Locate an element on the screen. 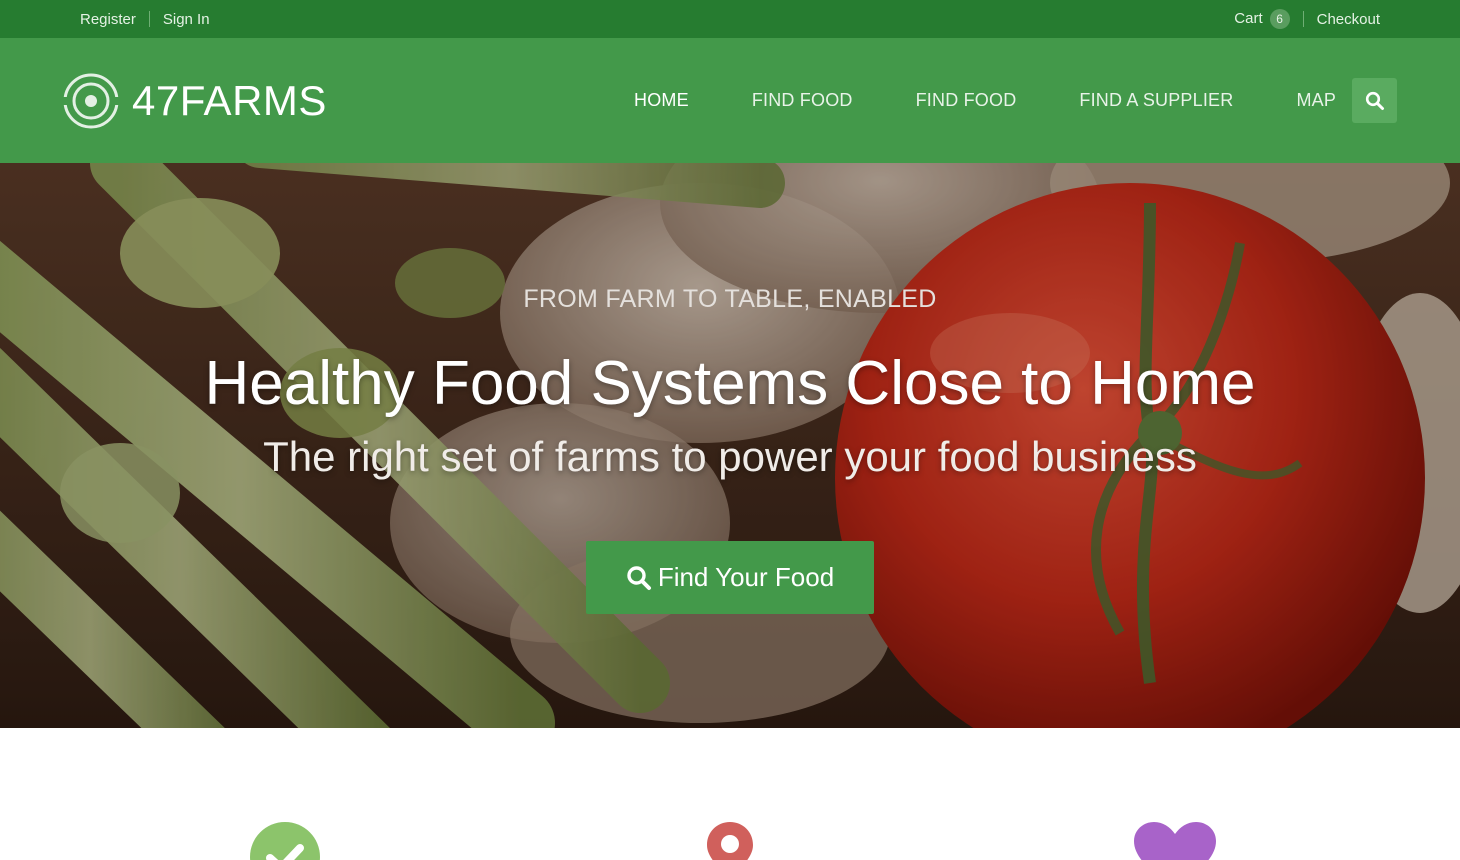 The width and height of the screenshot is (1460, 860). nav-item-map: MAP is located at coordinates (1316, 100).